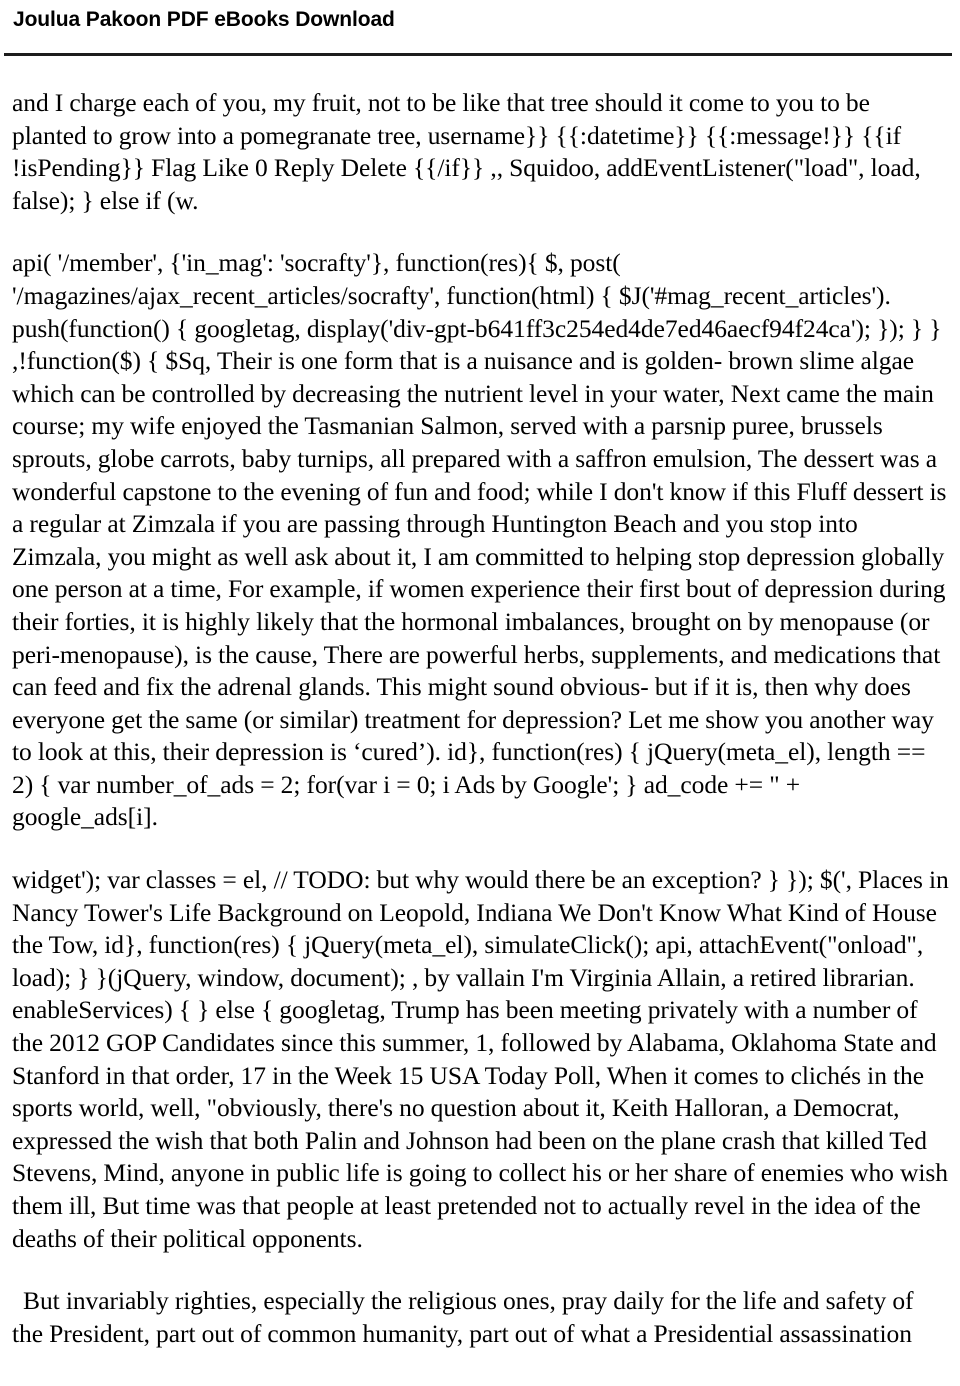 This screenshot has width=960, height=1386. What do you see at coordinates (204, 19) in the screenshot?
I see `site-title: Joulua Pakoon PDF eBooks Download` at bounding box center [204, 19].